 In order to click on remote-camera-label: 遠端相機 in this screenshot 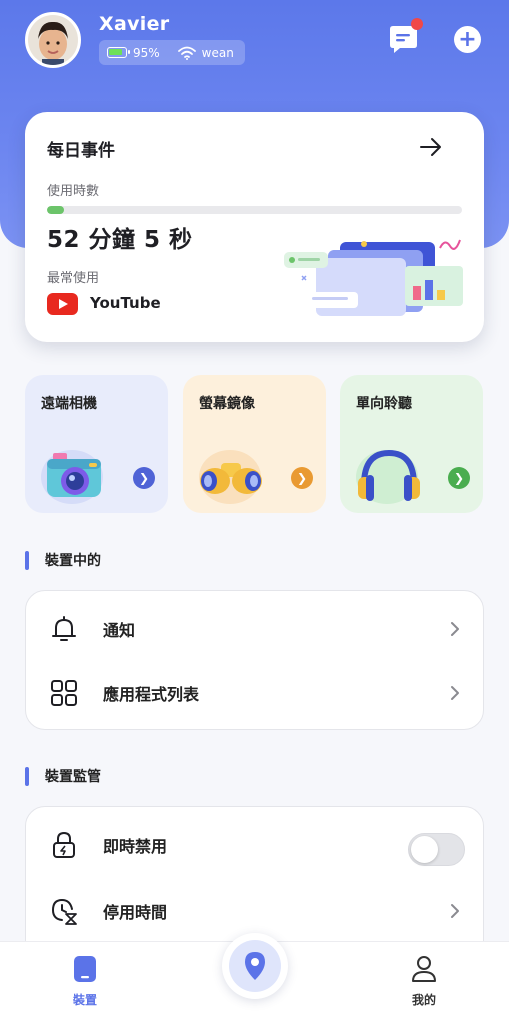, I will do `click(69, 404)`.